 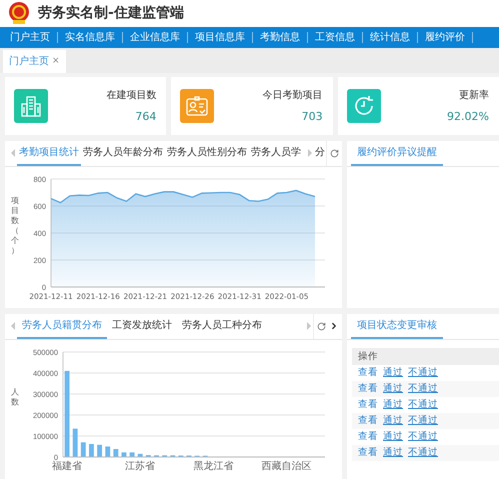 What do you see at coordinates (140, 466) in the screenshot?
I see `axis-label: 江苏省` at bounding box center [140, 466].